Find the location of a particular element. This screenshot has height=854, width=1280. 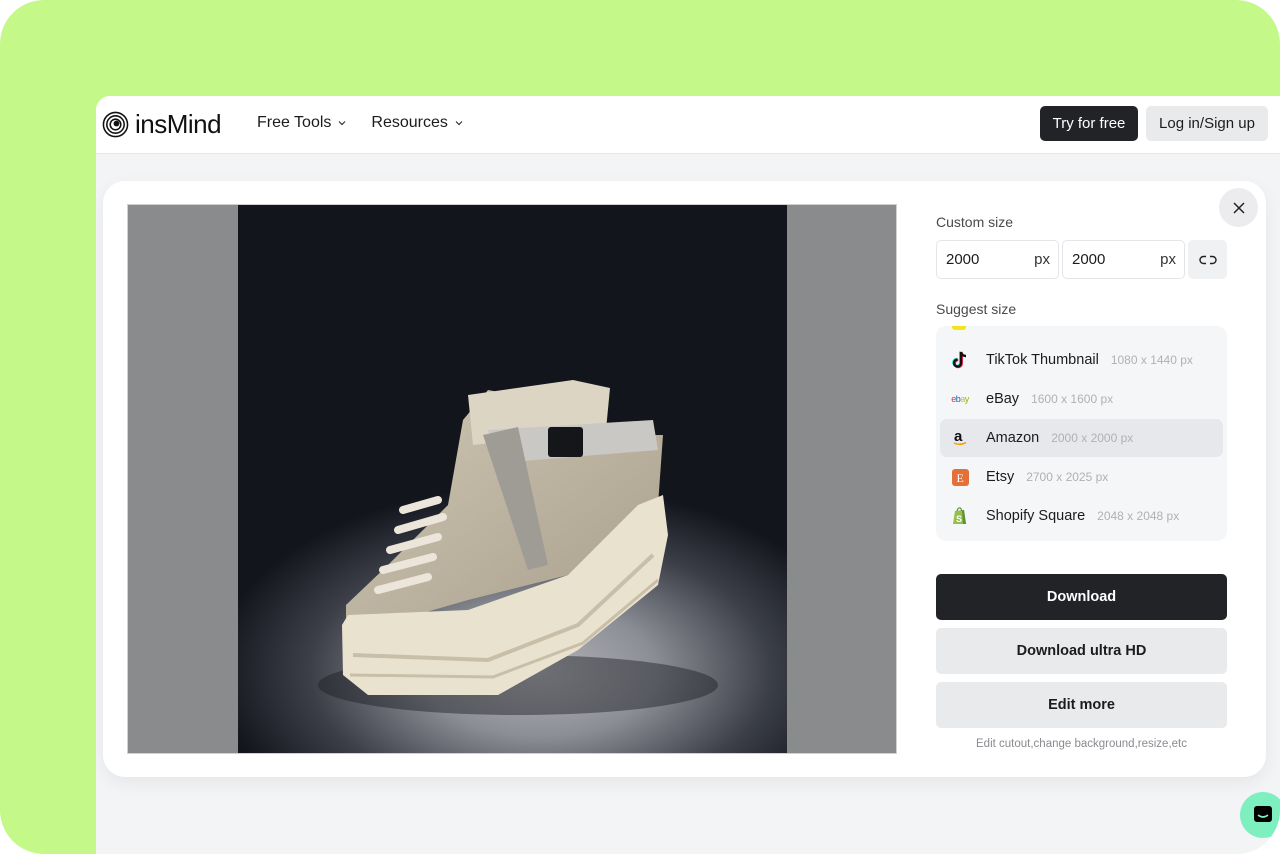

nav-free-tools-label: Free Tools is located at coordinates (294, 122).